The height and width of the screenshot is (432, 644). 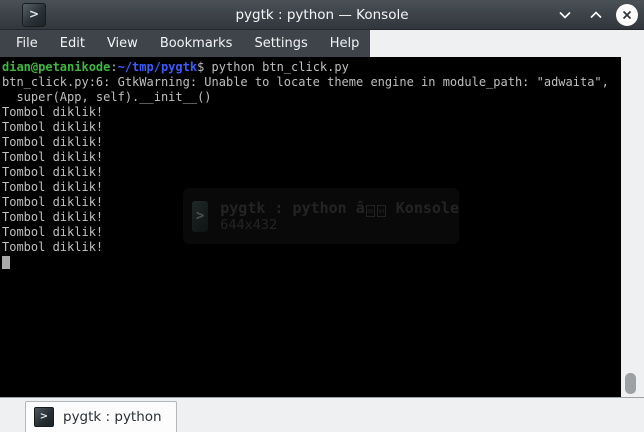 I want to click on menubar: File Edit View Bookmarks Settings Help, so click(x=322, y=43).